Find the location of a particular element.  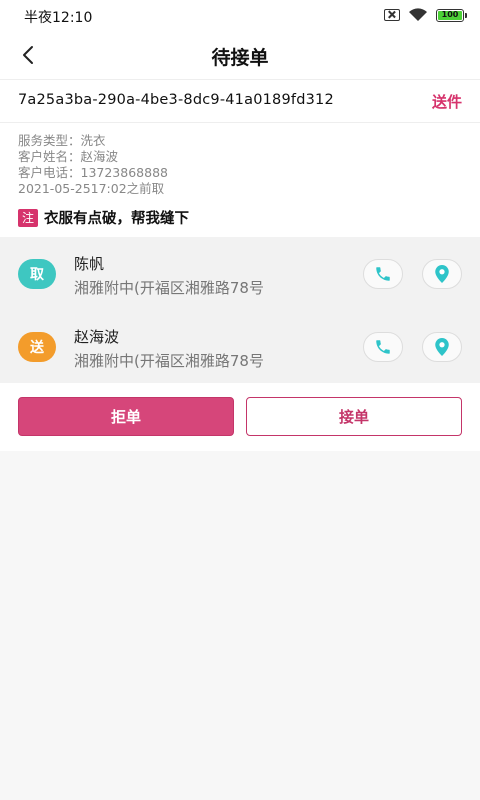

pickup-deadline: 2021-05-2517:02之前取 is located at coordinates (91, 188).